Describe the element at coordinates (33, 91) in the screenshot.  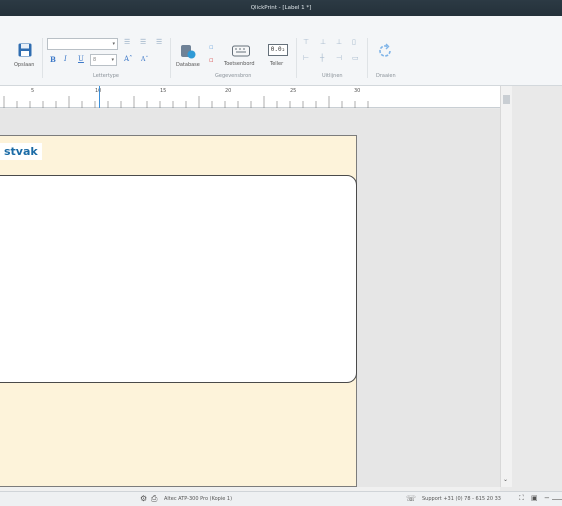
I see `ruler-mark: 5` at that location.